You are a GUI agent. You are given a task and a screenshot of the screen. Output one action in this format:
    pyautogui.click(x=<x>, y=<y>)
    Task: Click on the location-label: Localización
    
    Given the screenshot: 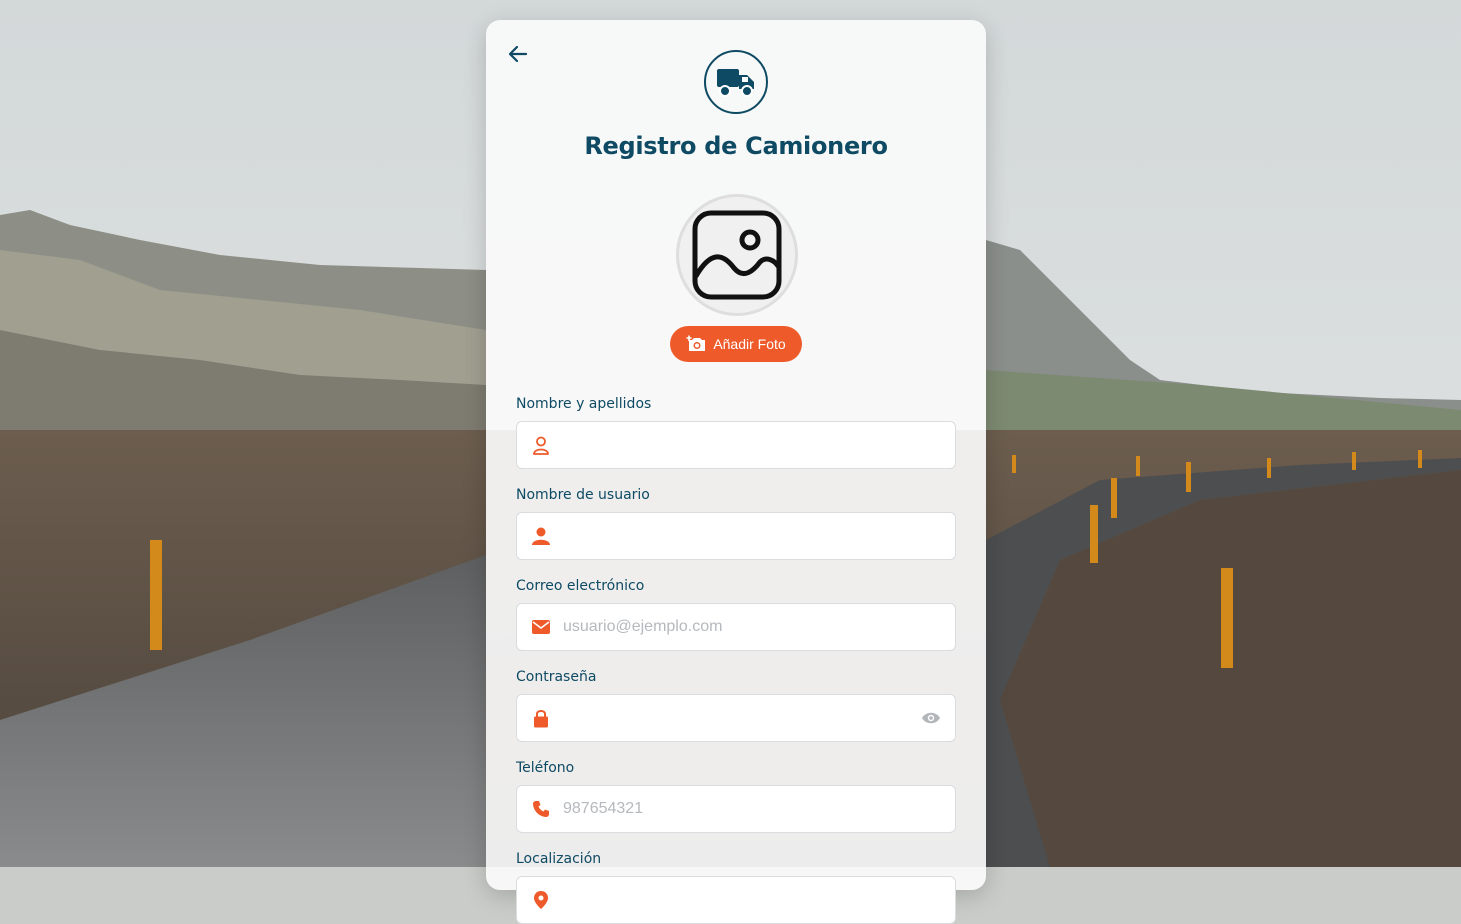 What is the action you would take?
    pyautogui.click(x=559, y=859)
    